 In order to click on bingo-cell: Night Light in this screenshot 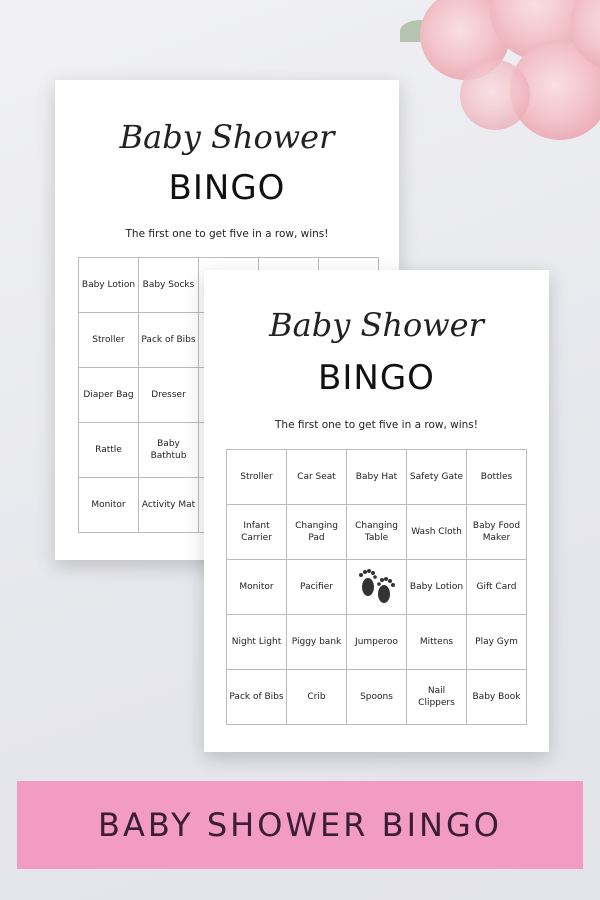, I will do `click(257, 642)`.